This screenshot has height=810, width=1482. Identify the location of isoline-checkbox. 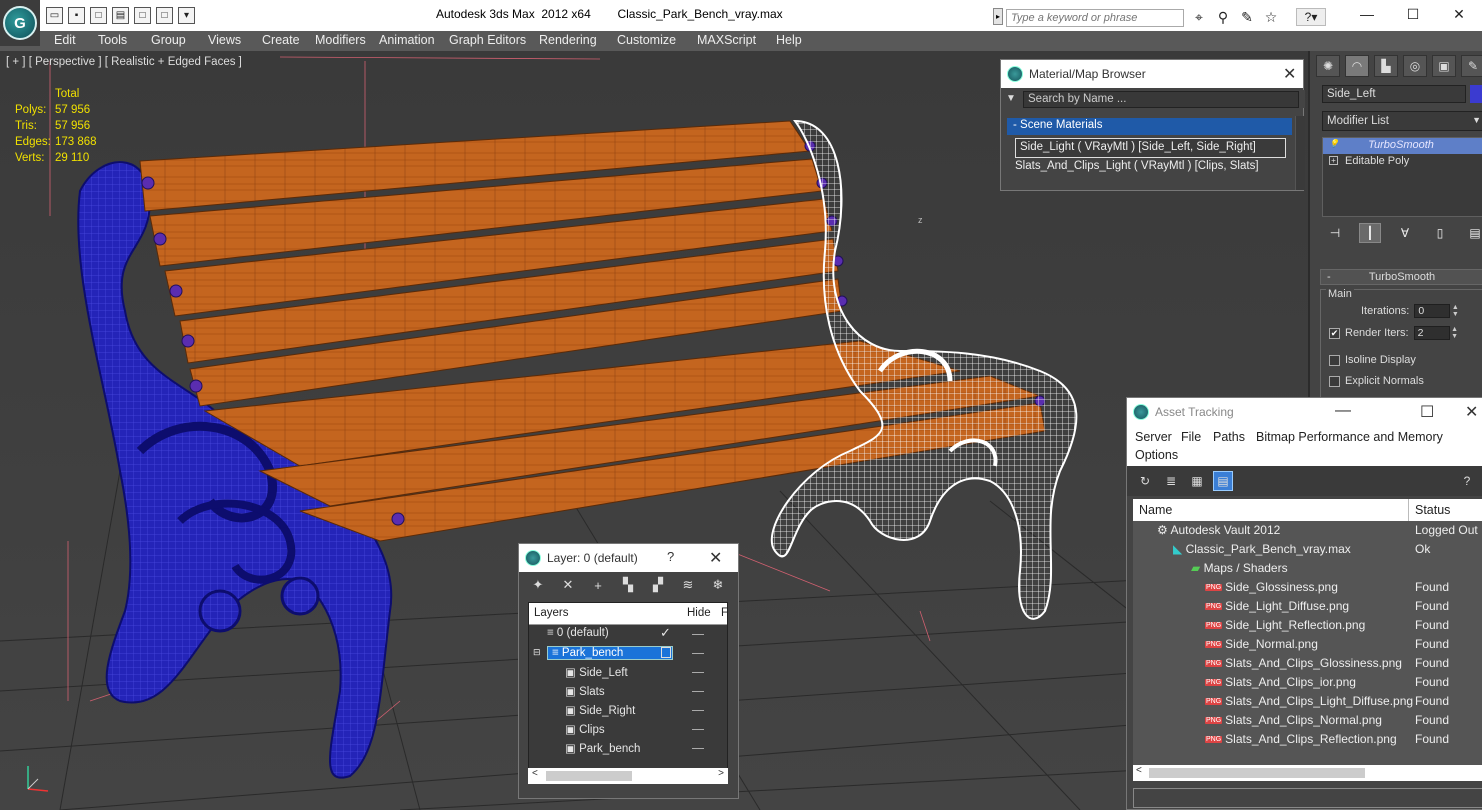
(1334, 360).